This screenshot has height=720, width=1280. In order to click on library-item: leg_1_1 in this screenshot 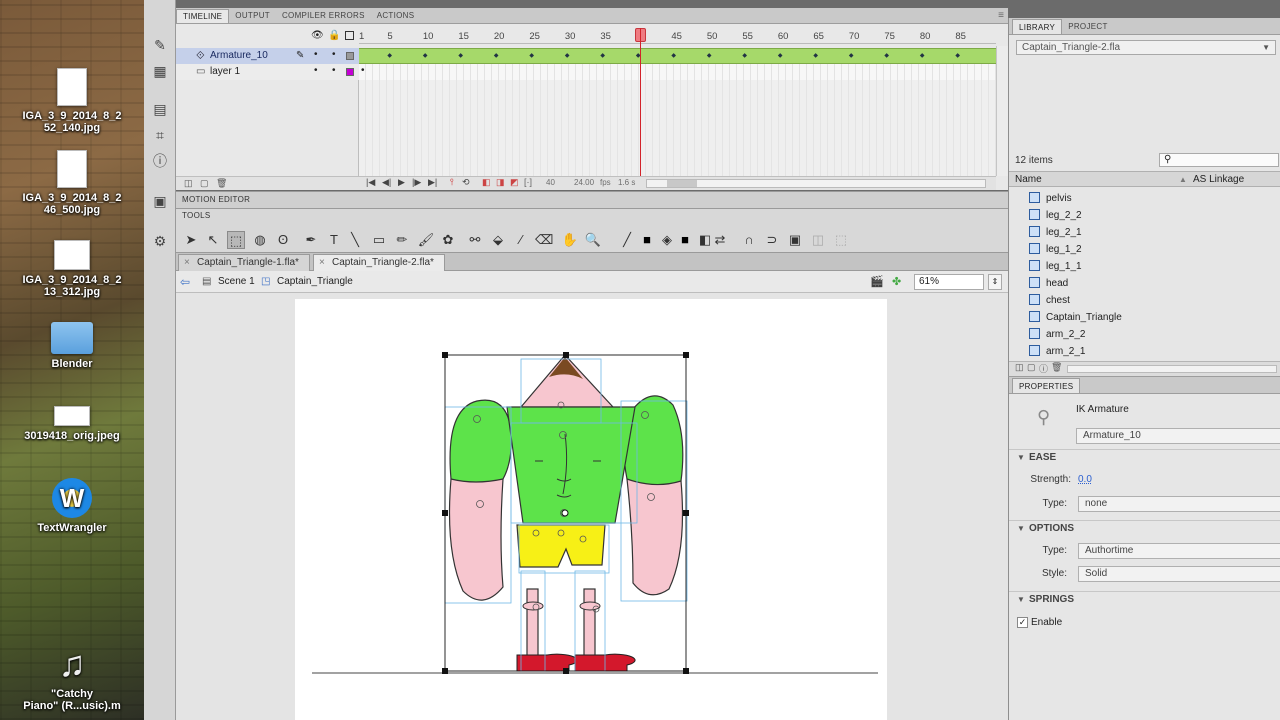, I will do `click(1055, 266)`.